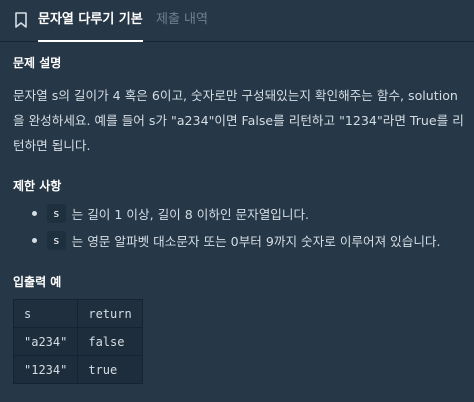 This screenshot has height=402, width=474. I want to click on tab-problem-label: 문자열 다루기 기본, so click(90, 19).